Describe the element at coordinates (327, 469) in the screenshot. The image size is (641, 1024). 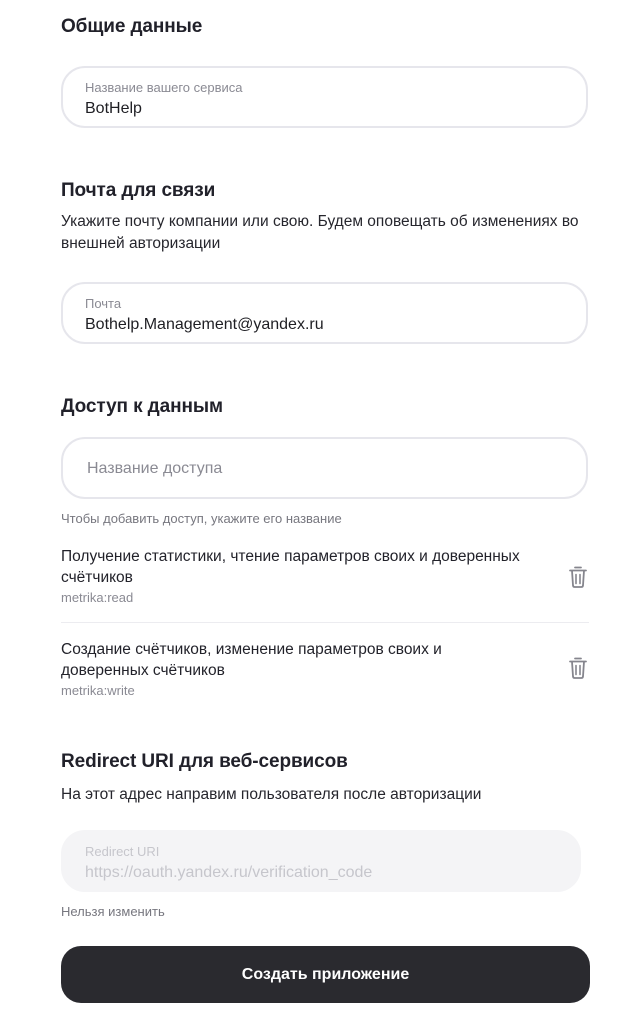
I see `access-name-input` at that location.